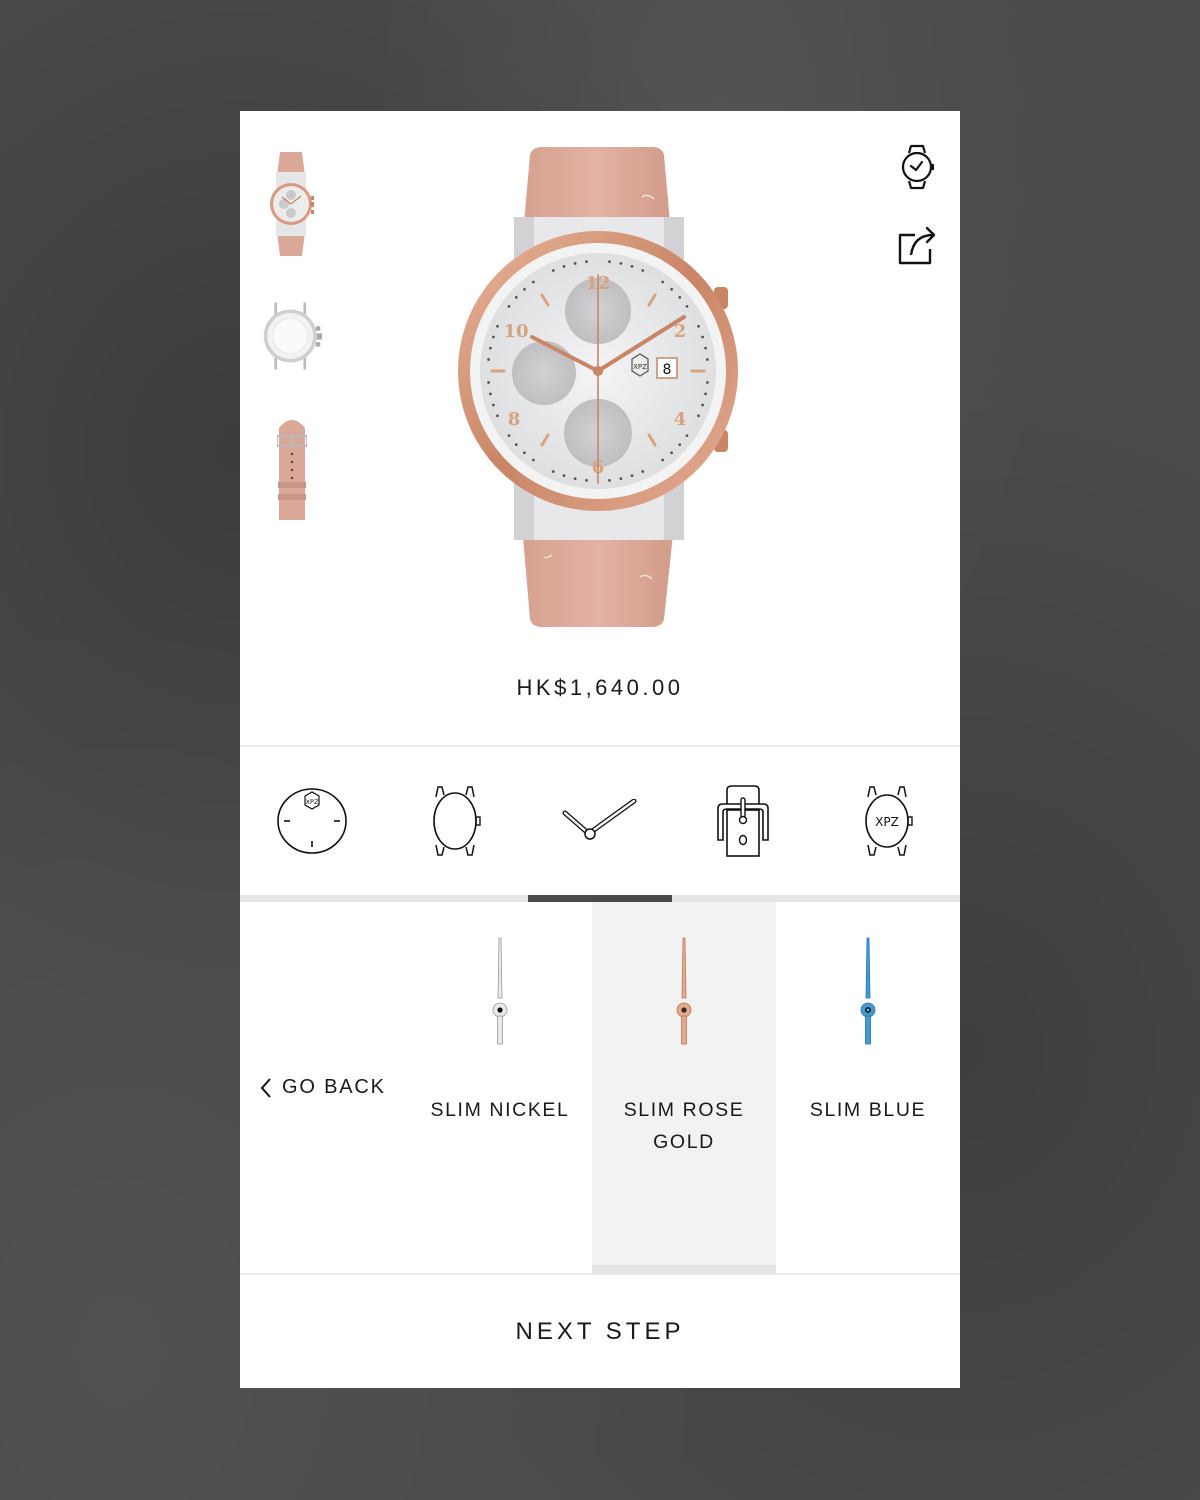 This screenshot has height=1500, width=1200. Describe the element at coordinates (514, 419) in the screenshot. I see `dial-numeral-8: 8` at that location.